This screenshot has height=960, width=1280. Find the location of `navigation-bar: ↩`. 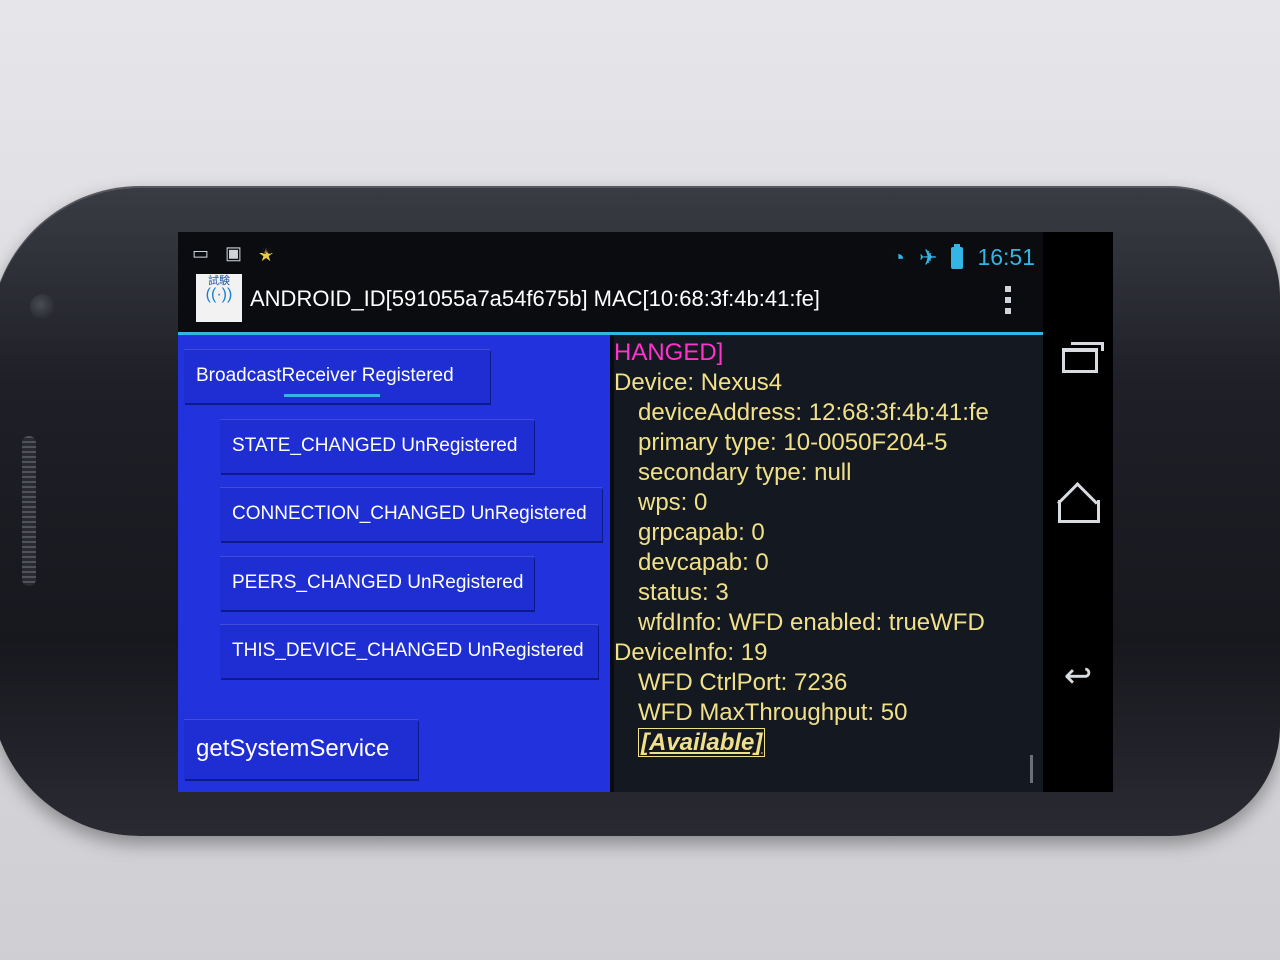

navigation-bar: ↩ is located at coordinates (1078, 512).